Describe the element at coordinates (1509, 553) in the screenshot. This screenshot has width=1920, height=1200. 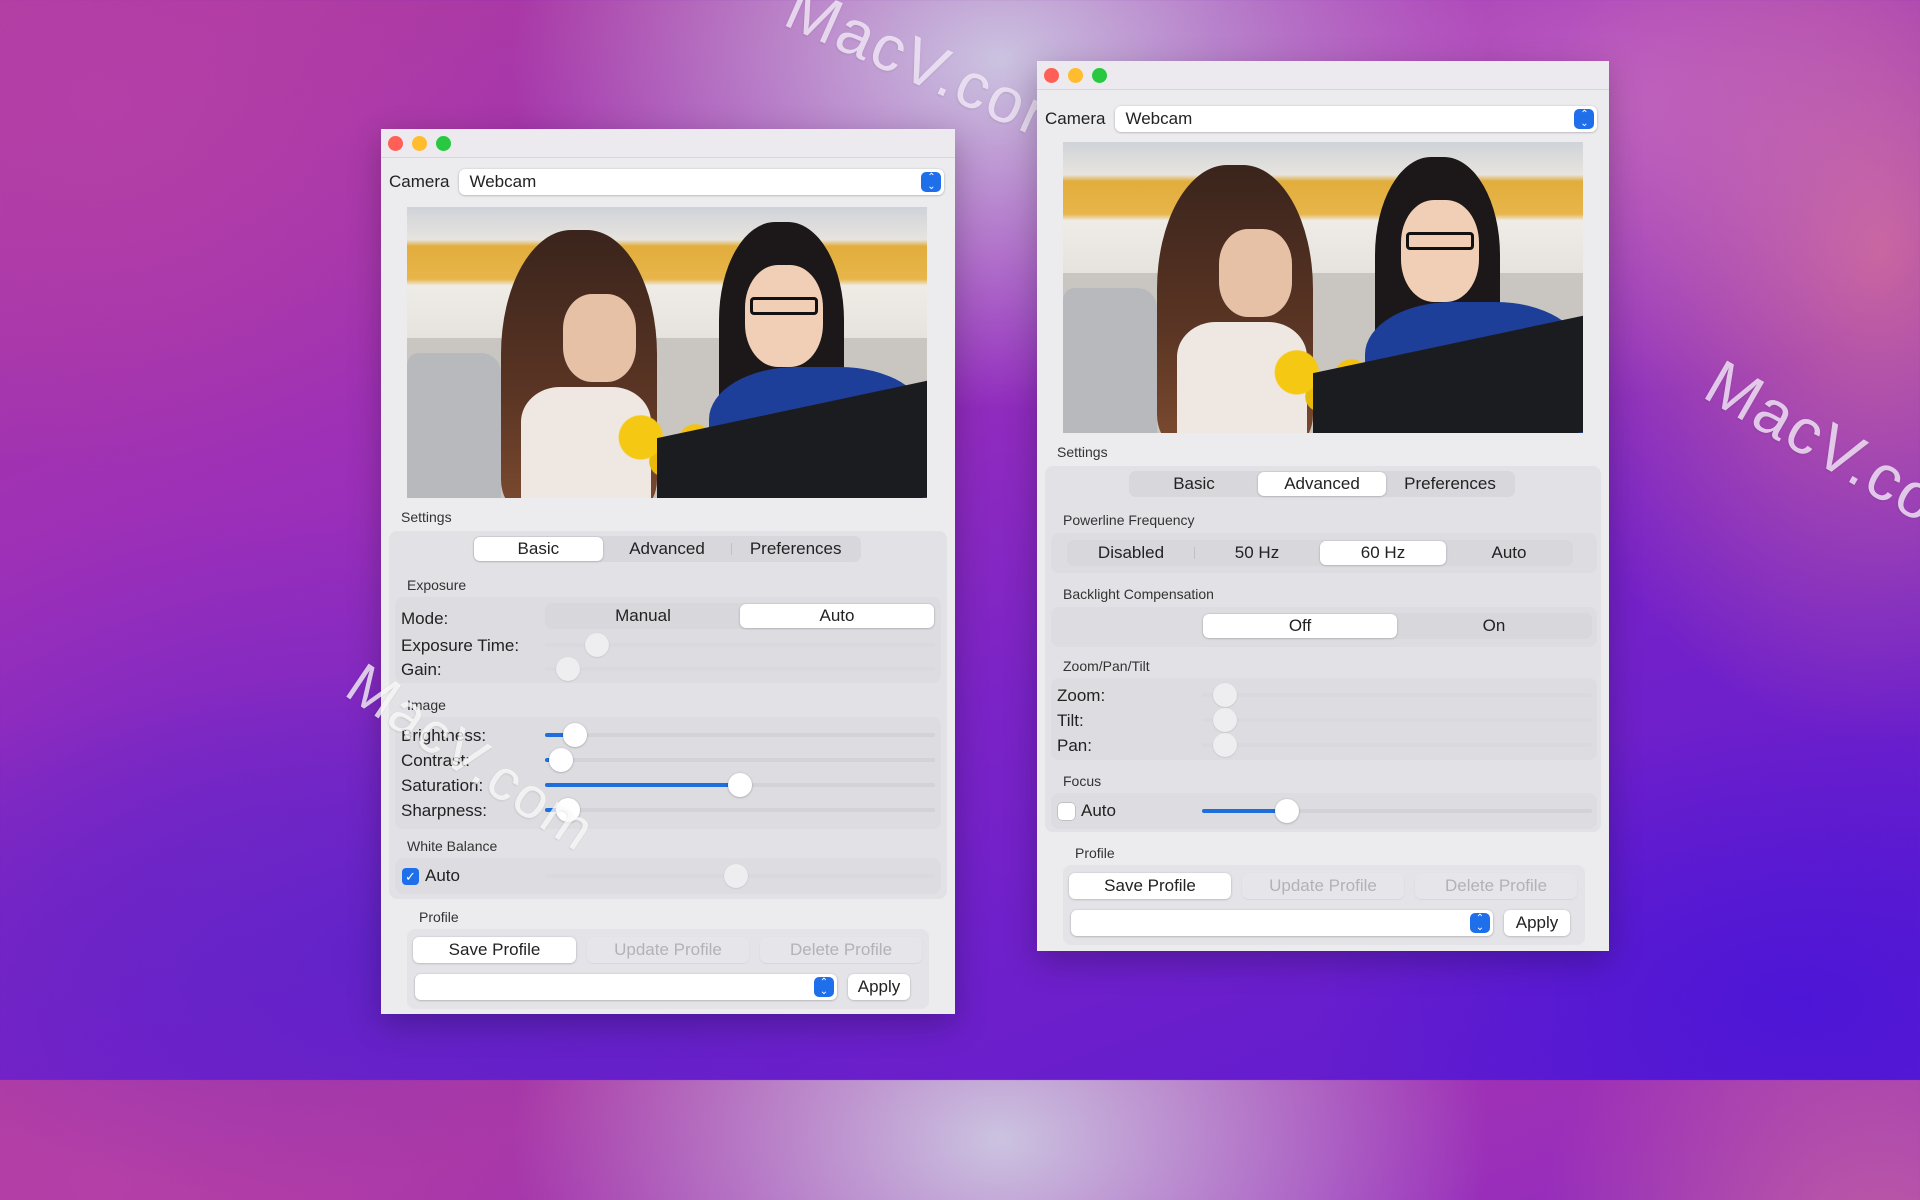
I see `powerline-auto: Auto` at that location.